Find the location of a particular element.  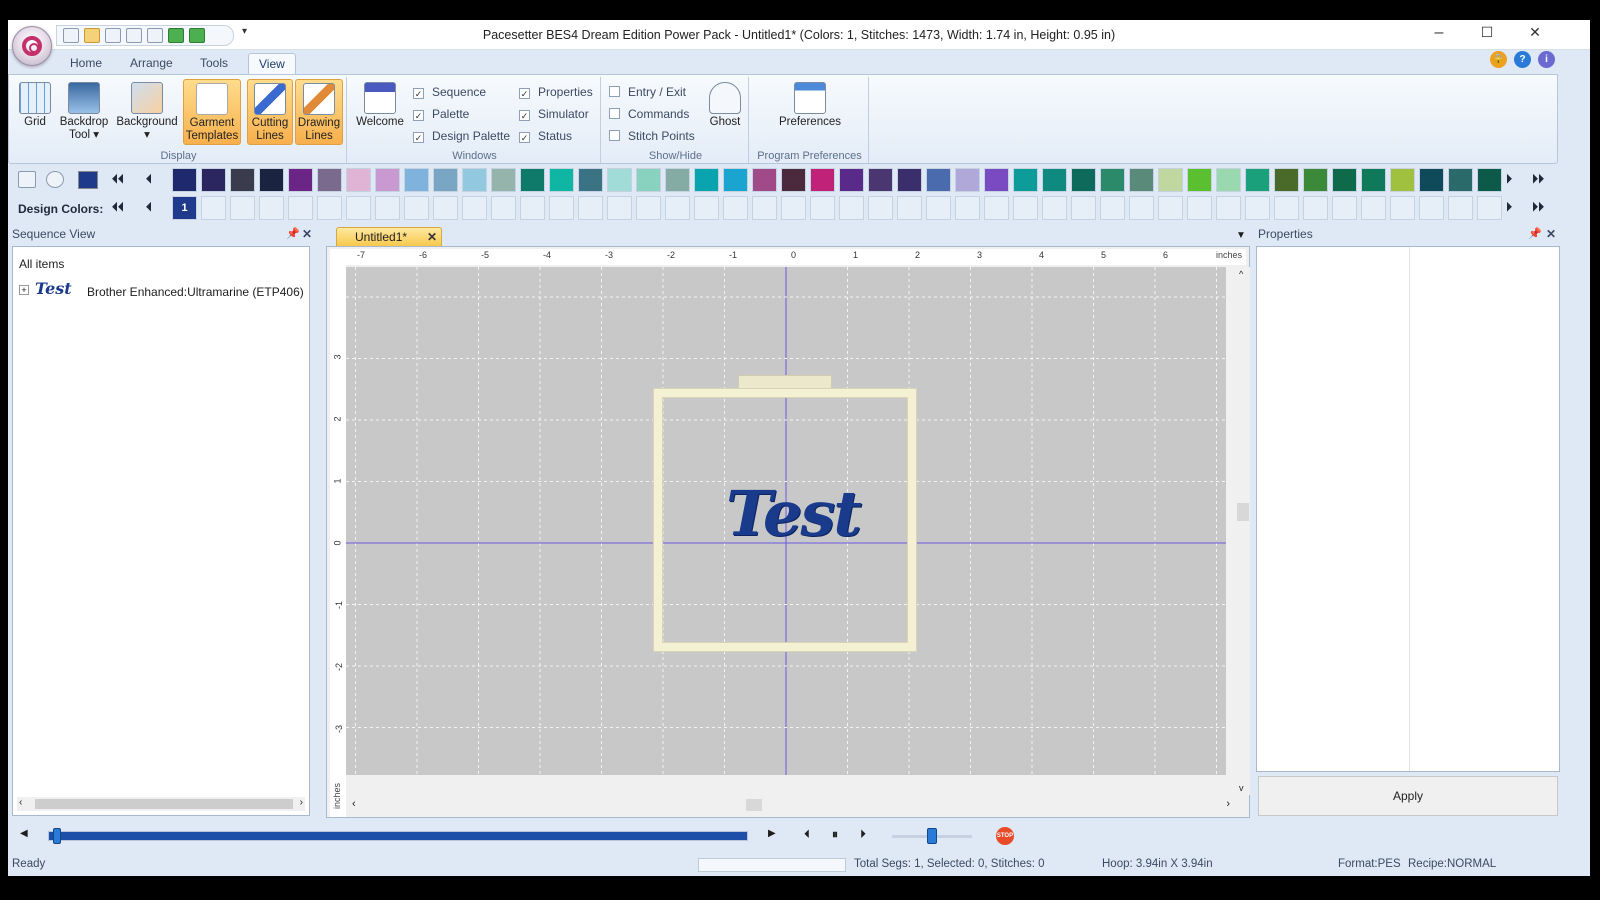

palette-check-box: ✓ is located at coordinates (418, 115).